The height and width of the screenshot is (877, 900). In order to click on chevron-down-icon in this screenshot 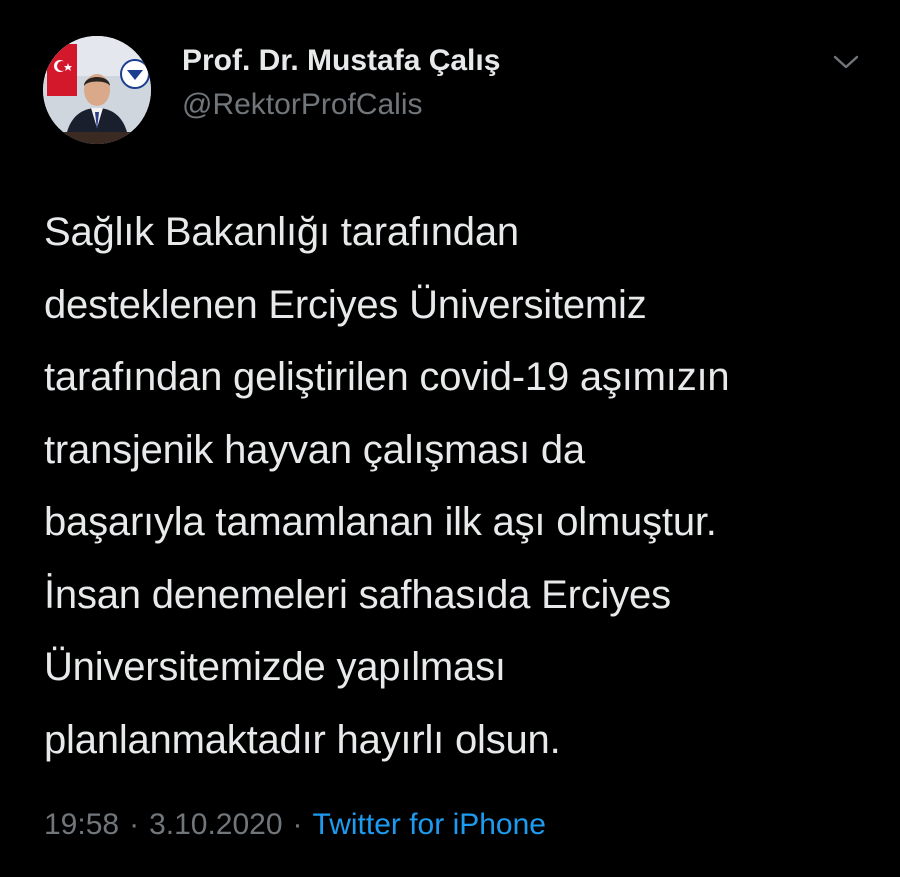, I will do `click(846, 62)`.